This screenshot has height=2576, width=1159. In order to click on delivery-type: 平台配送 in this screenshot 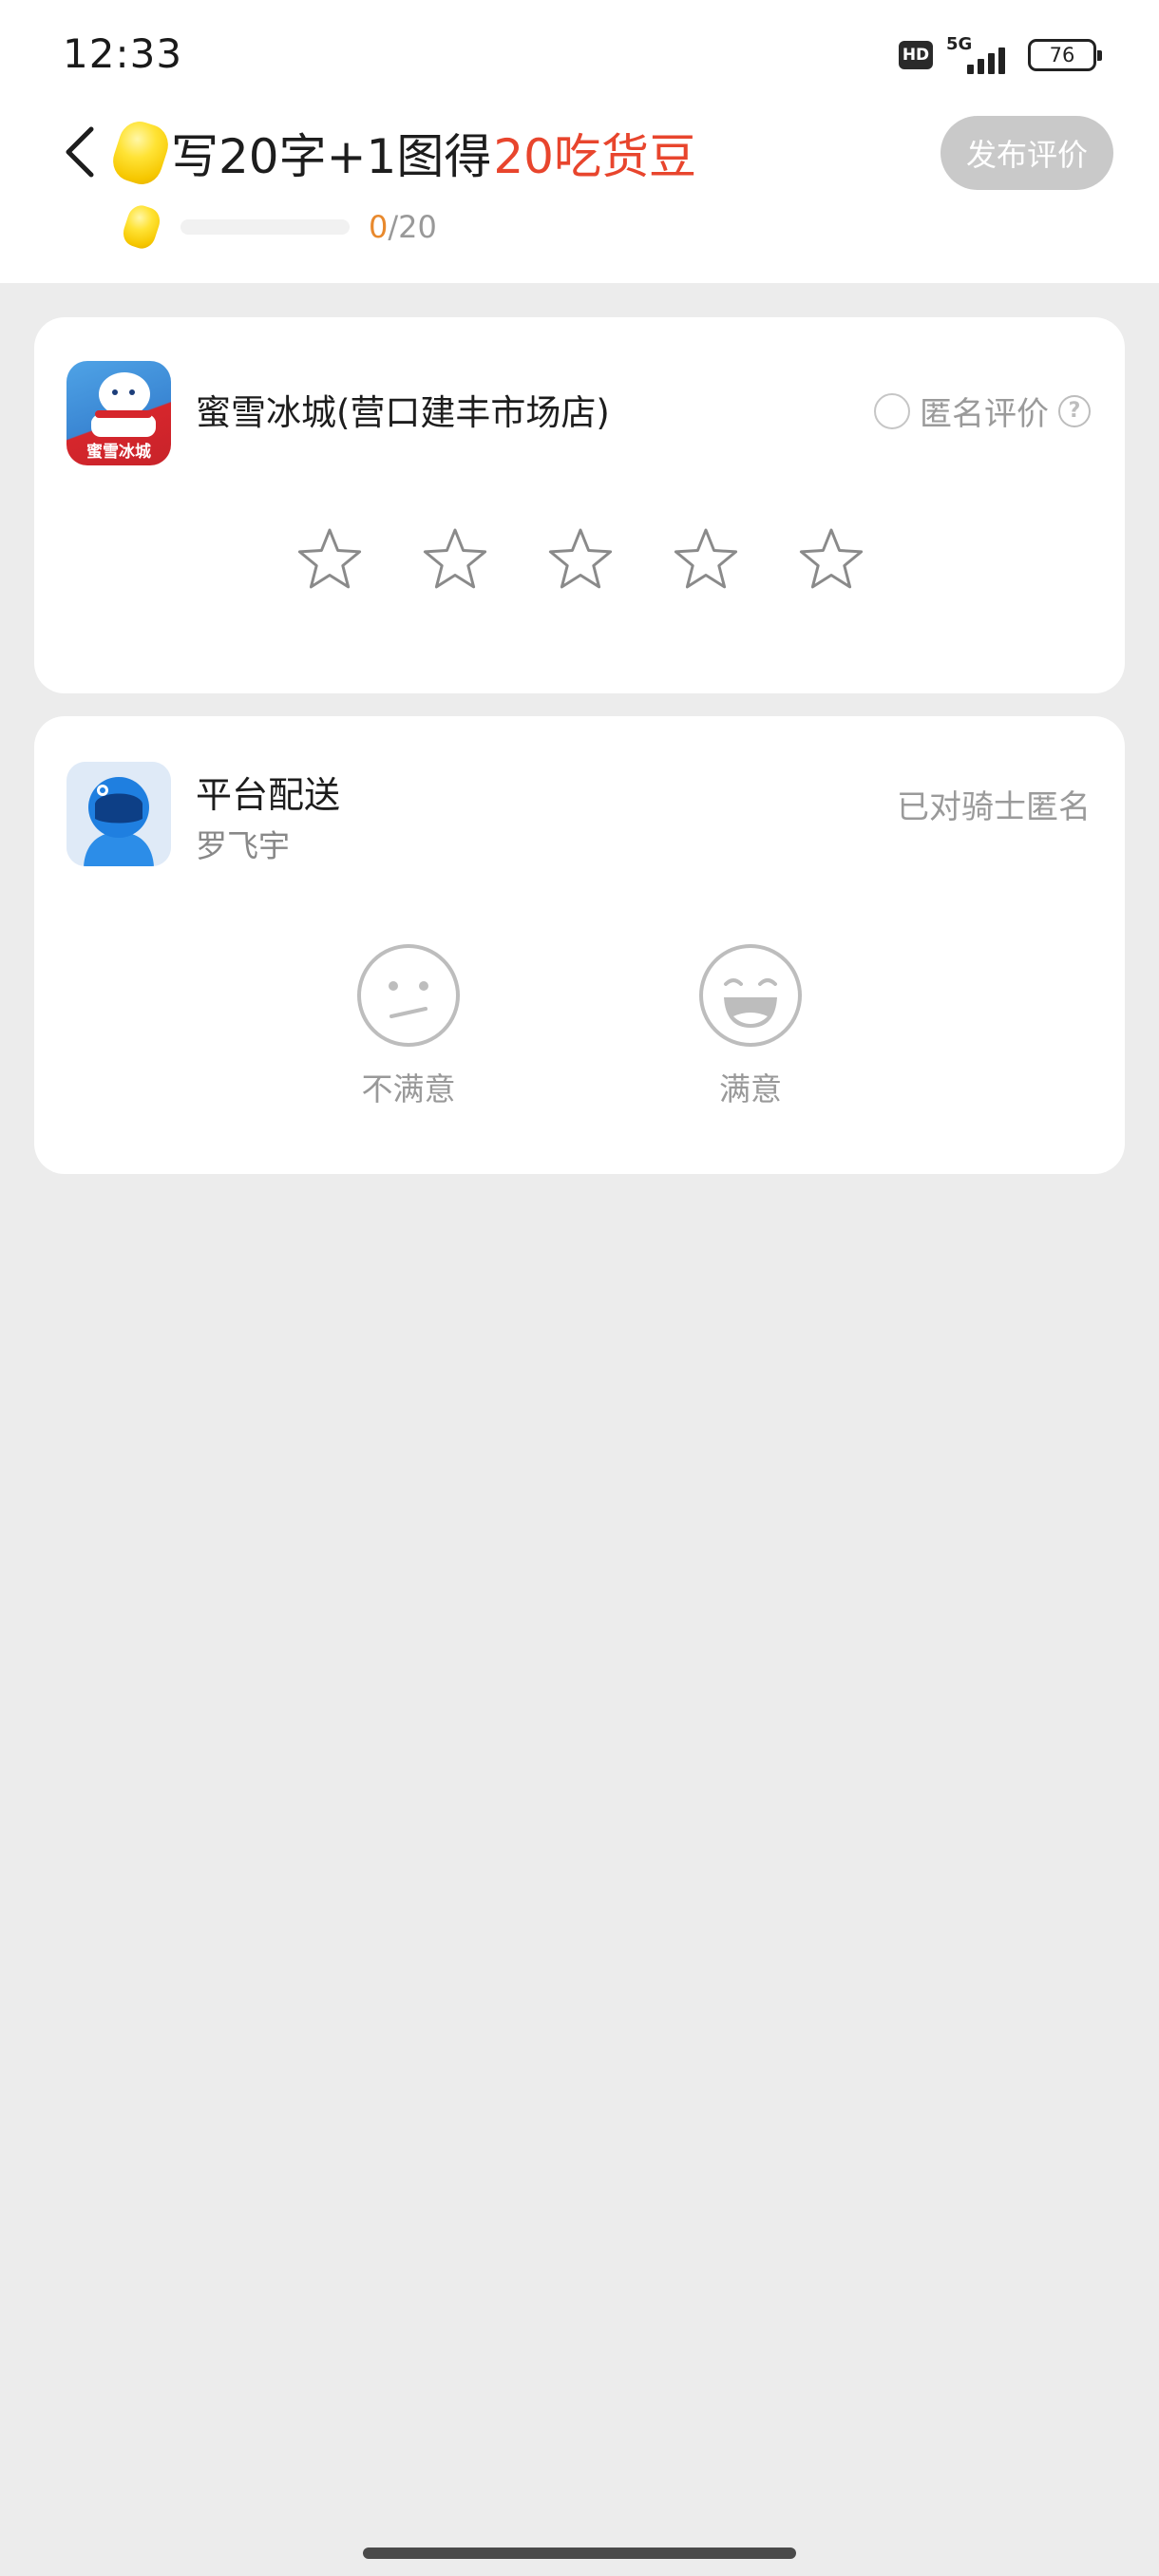, I will do `click(268, 795)`.